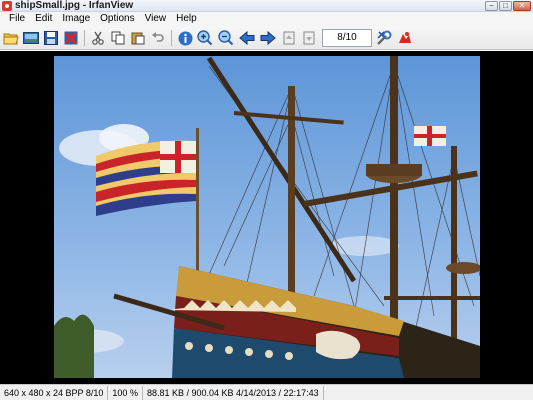  I want to click on window-title: shipSmall.jpg - IrfanView, so click(74, 5).